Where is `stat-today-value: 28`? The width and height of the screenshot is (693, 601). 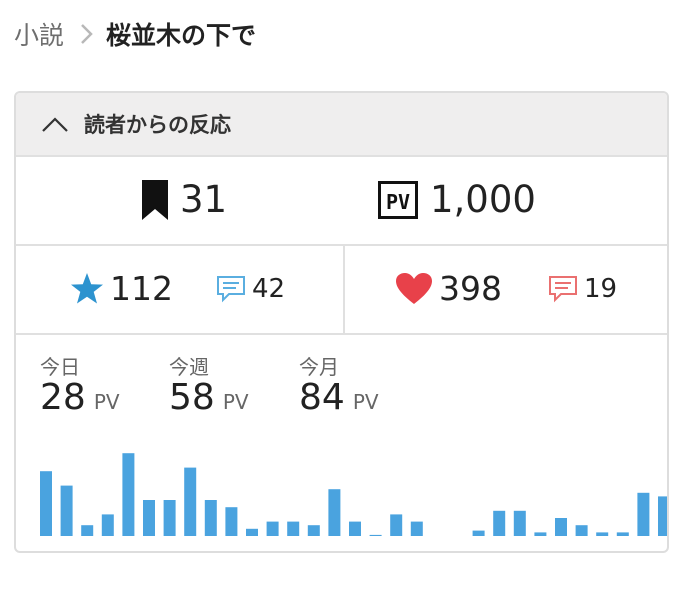
stat-today-value: 28 is located at coordinates (63, 397).